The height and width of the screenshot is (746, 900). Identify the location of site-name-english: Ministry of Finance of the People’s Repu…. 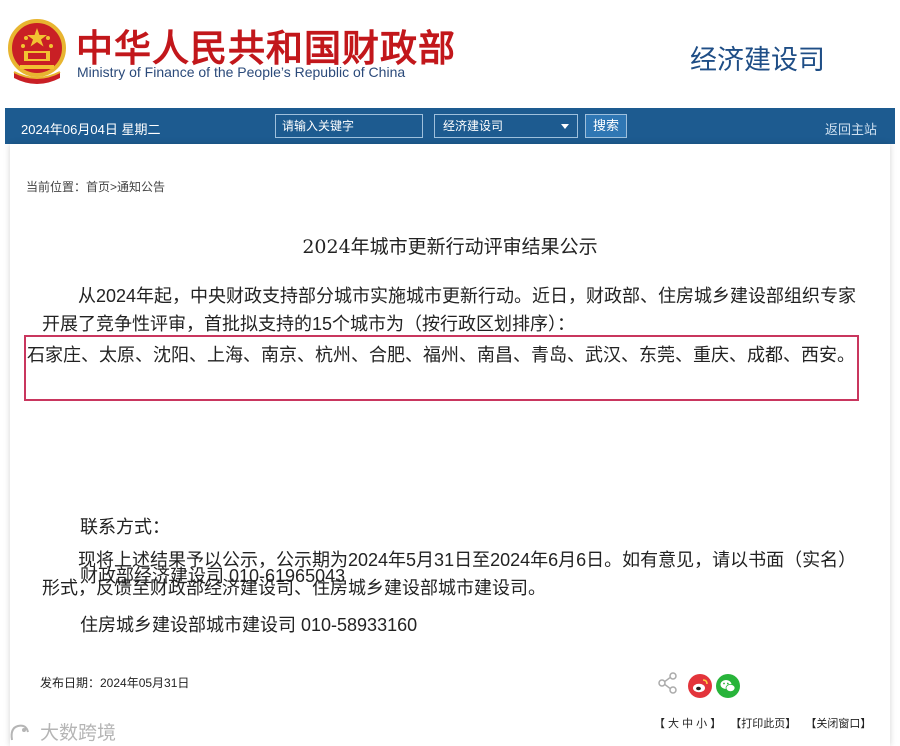
(241, 72).